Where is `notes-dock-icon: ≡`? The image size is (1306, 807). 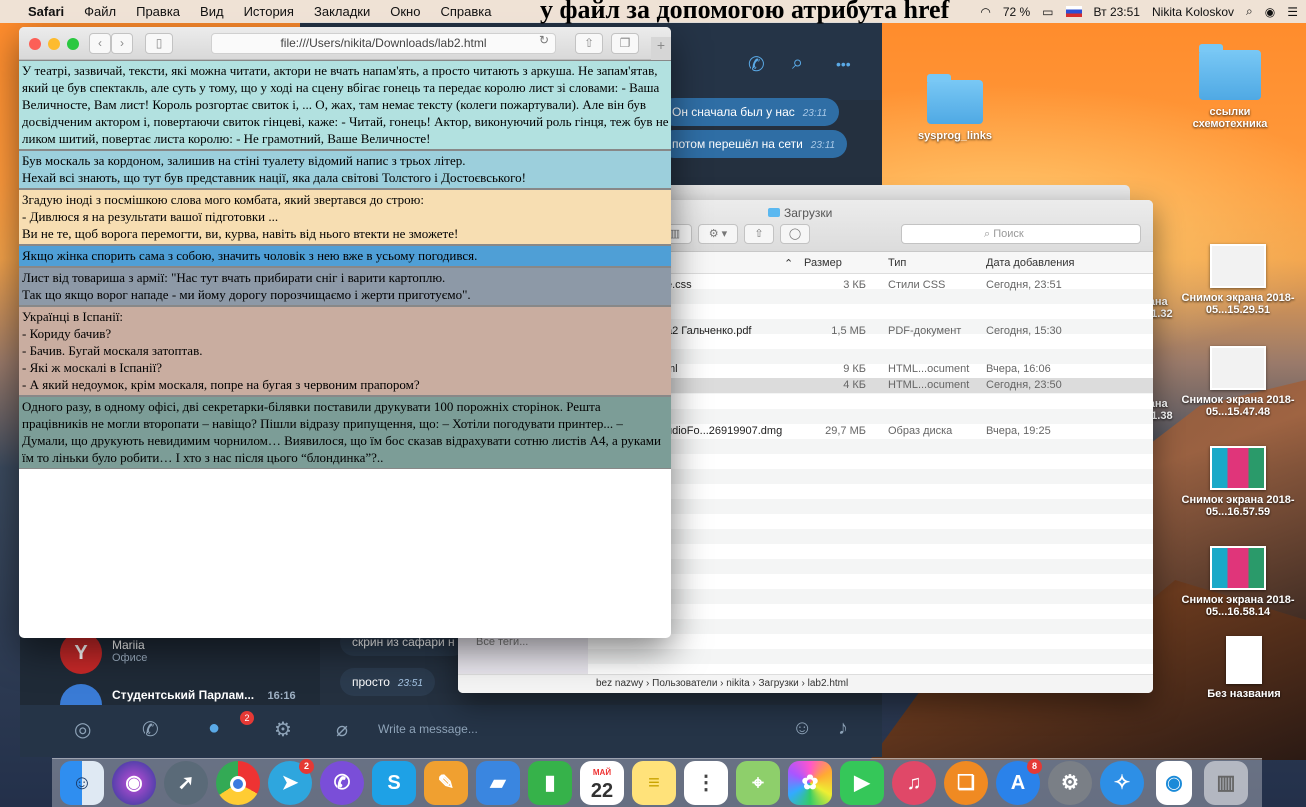 notes-dock-icon: ≡ is located at coordinates (654, 783).